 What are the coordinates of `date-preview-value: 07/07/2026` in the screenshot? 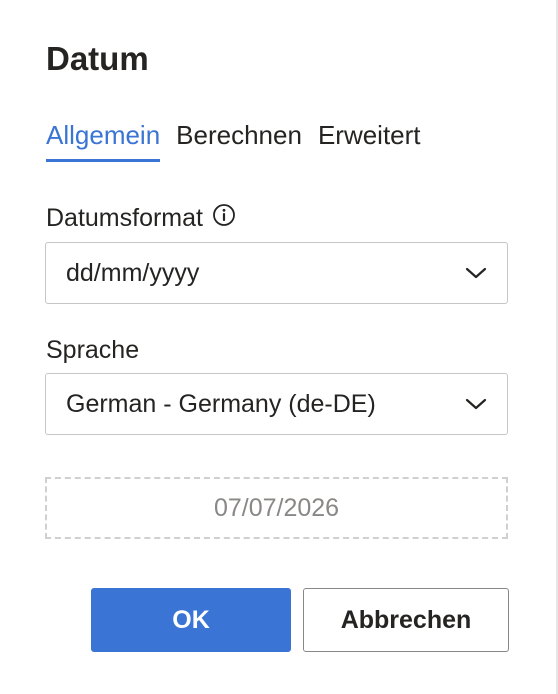 It's located at (276, 507).